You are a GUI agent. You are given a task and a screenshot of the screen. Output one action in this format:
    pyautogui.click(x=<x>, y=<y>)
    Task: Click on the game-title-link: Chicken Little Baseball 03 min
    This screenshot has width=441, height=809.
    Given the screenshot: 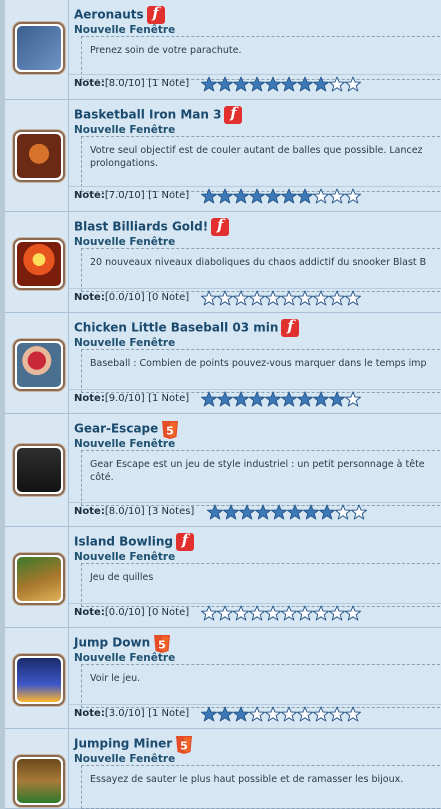 What is the action you would take?
    pyautogui.click(x=176, y=328)
    